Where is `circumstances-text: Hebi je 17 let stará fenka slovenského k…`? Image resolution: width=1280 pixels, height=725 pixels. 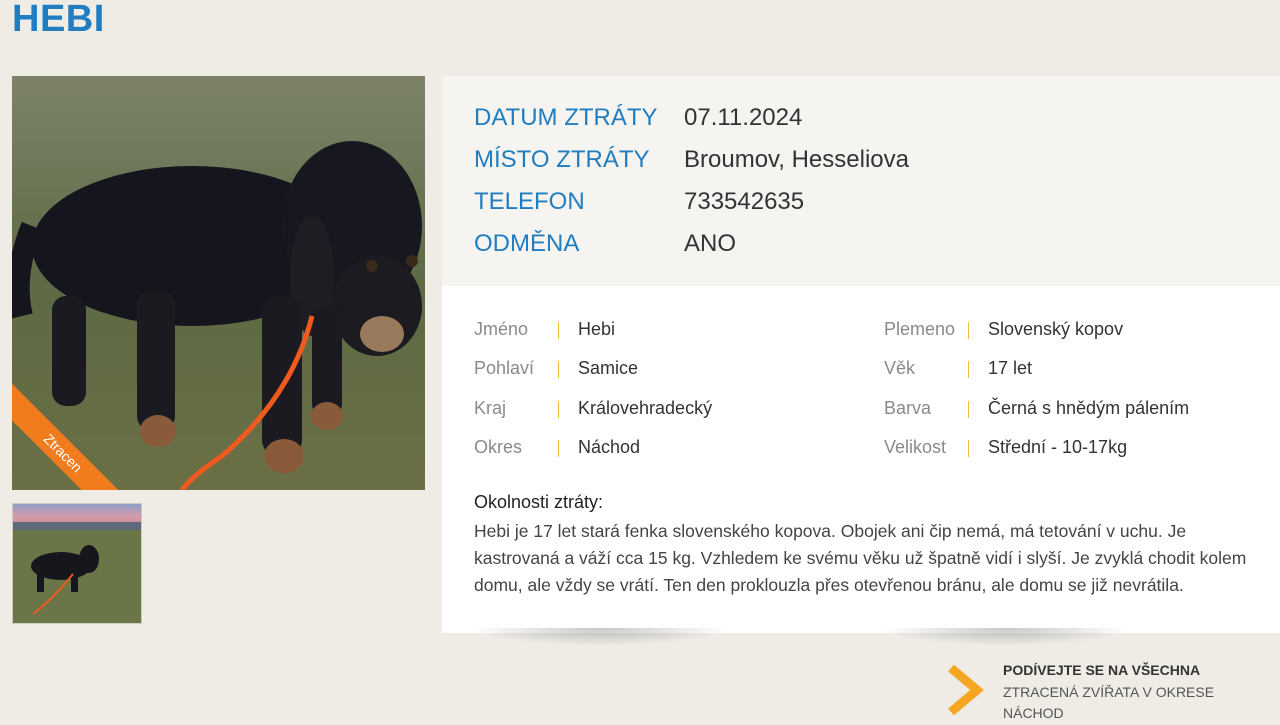
circumstances-text: Hebi je 17 let stará fenka slovenského k… is located at coordinates (860, 558).